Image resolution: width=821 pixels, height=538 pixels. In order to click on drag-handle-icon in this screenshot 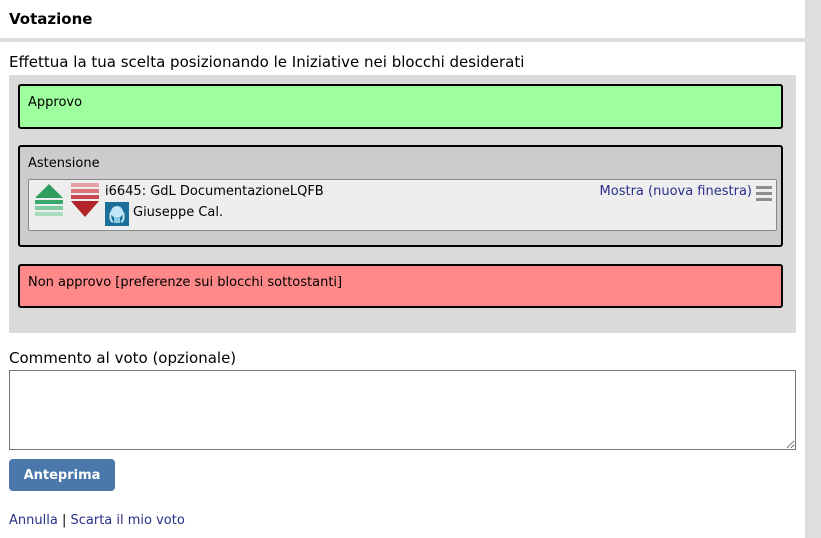, I will do `click(764, 193)`.